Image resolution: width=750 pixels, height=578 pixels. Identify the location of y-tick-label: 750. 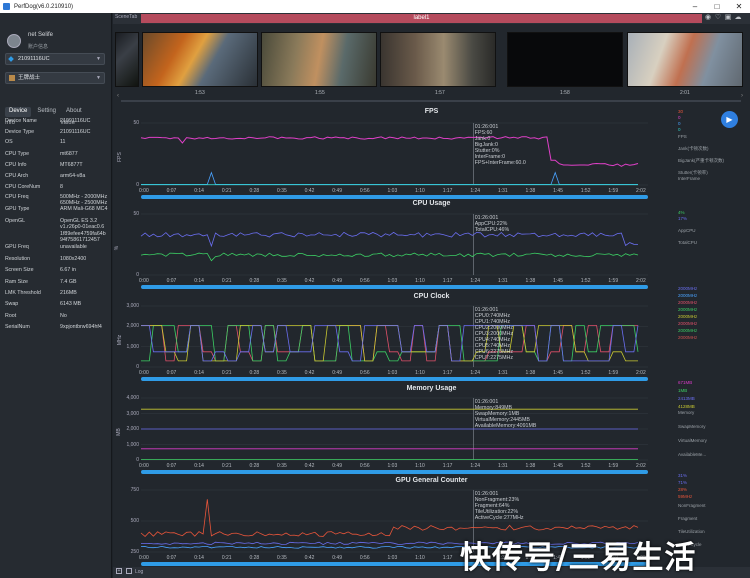
(134, 490).